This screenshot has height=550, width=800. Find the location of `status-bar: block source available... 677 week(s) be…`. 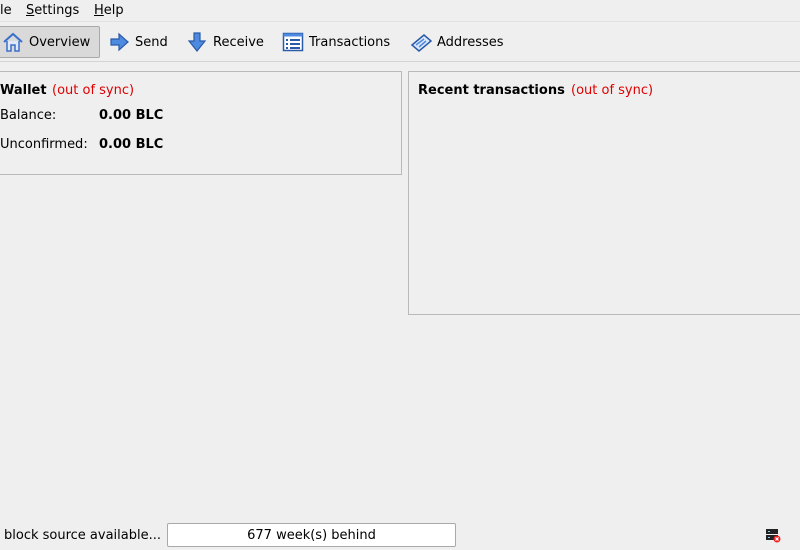

status-bar: block source available... 677 week(s) be… is located at coordinates (400, 535).